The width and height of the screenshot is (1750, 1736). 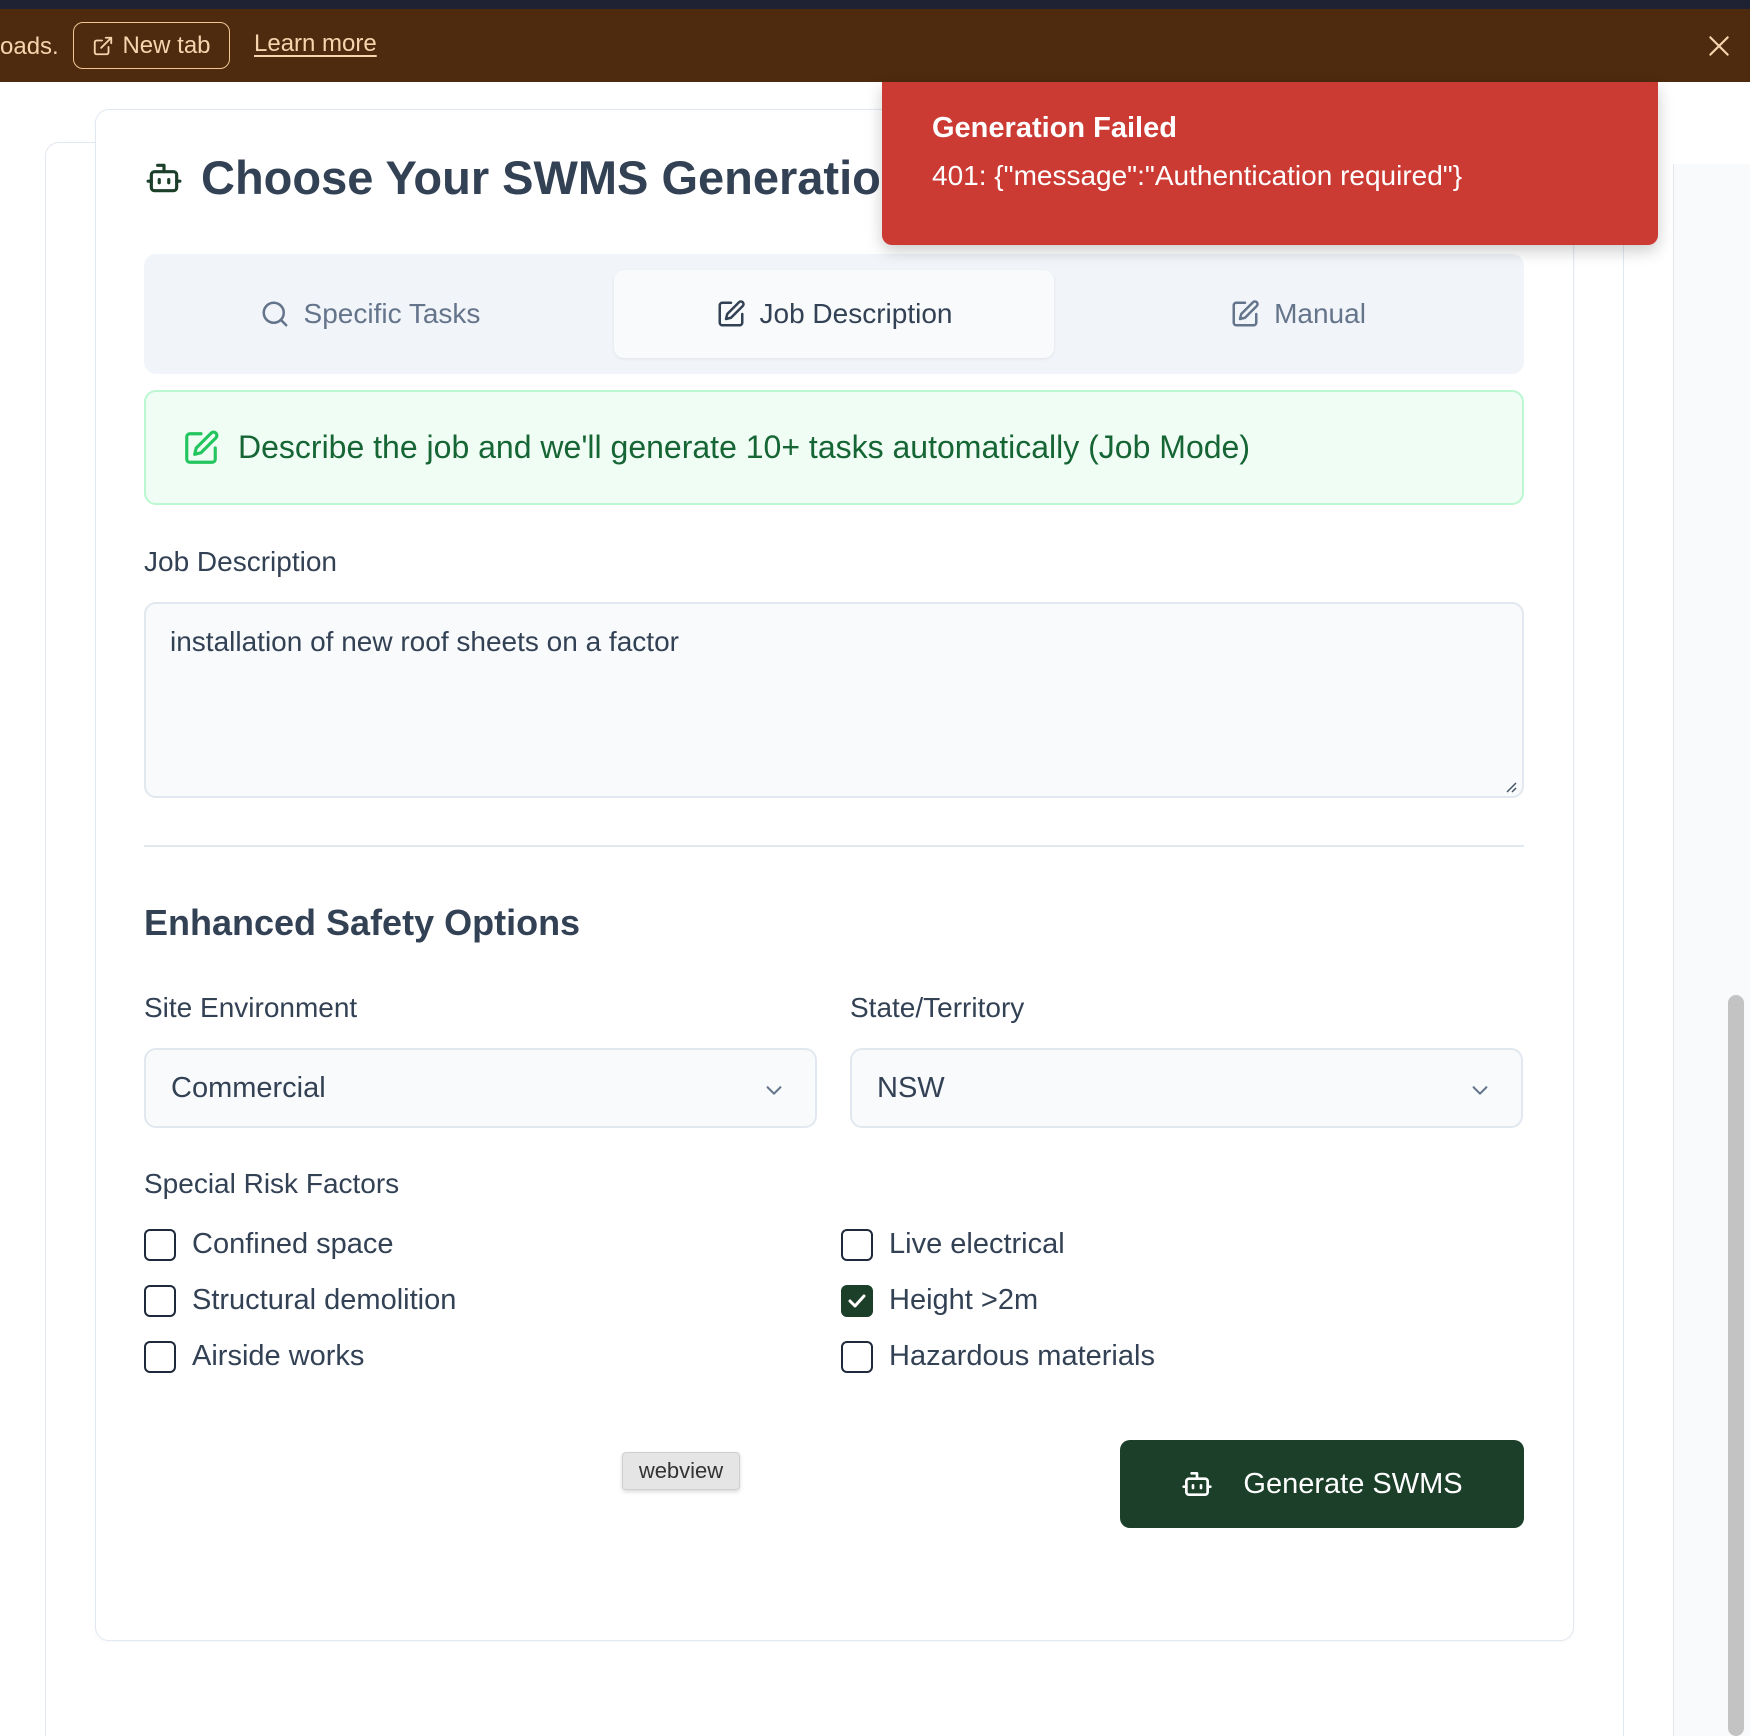 What do you see at coordinates (937, 1007) in the screenshot?
I see `state-territory-label: State/Territory` at bounding box center [937, 1007].